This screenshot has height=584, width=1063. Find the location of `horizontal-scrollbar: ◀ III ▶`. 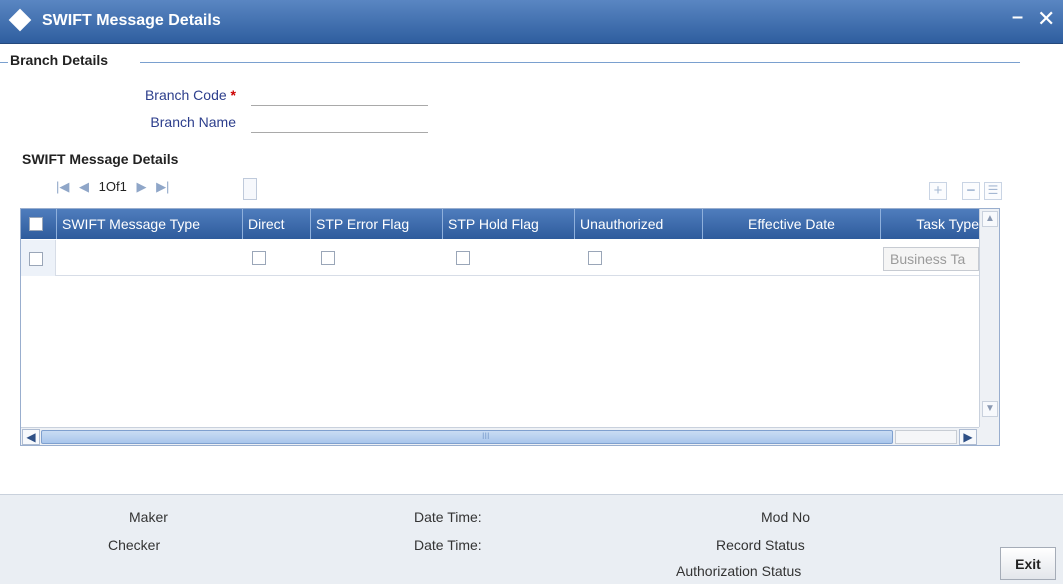

horizontal-scrollbar: ◀ III ▶ is located at coordinates (500, 436).